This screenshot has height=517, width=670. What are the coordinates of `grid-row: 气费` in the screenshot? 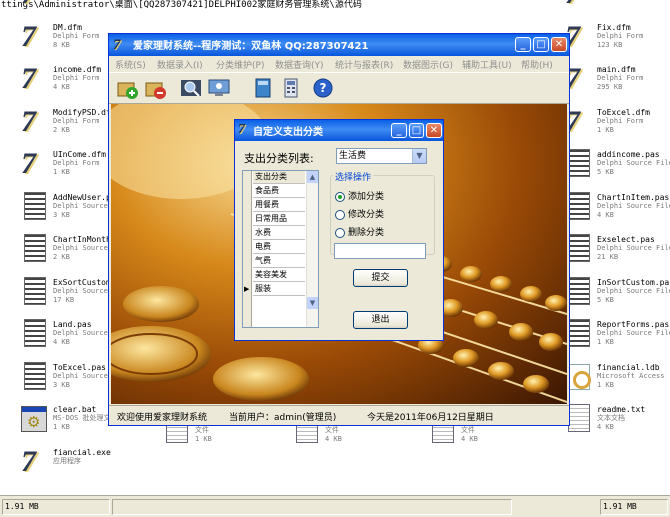 It's located at (279, 261).